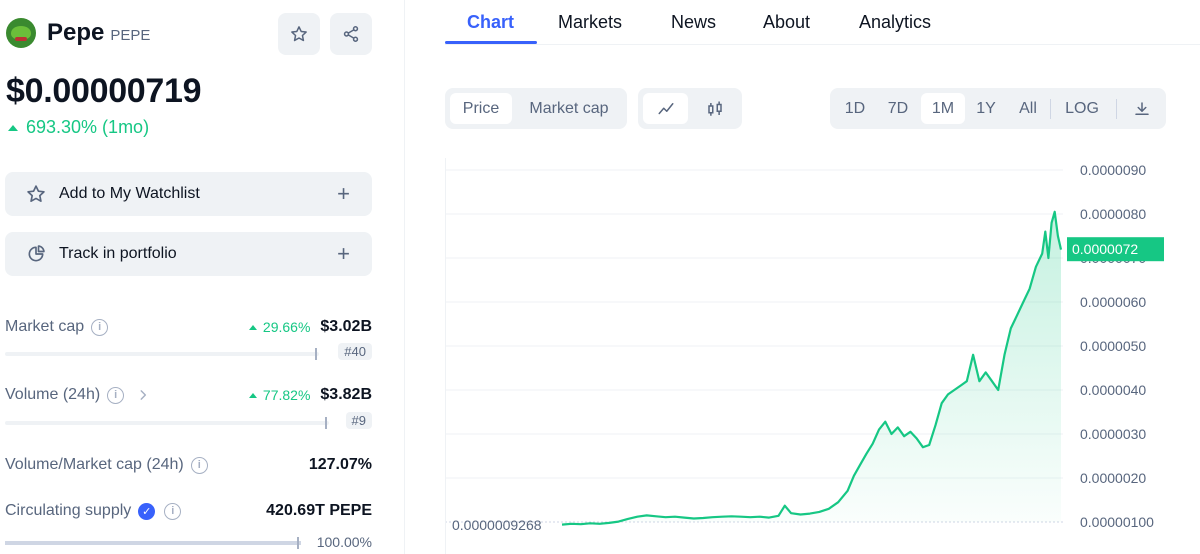  What do you see at coordinates (1113, 478) in the screenshot?
I see `y-tick-label: 0.0000020` at bounding box center [1113, 478].